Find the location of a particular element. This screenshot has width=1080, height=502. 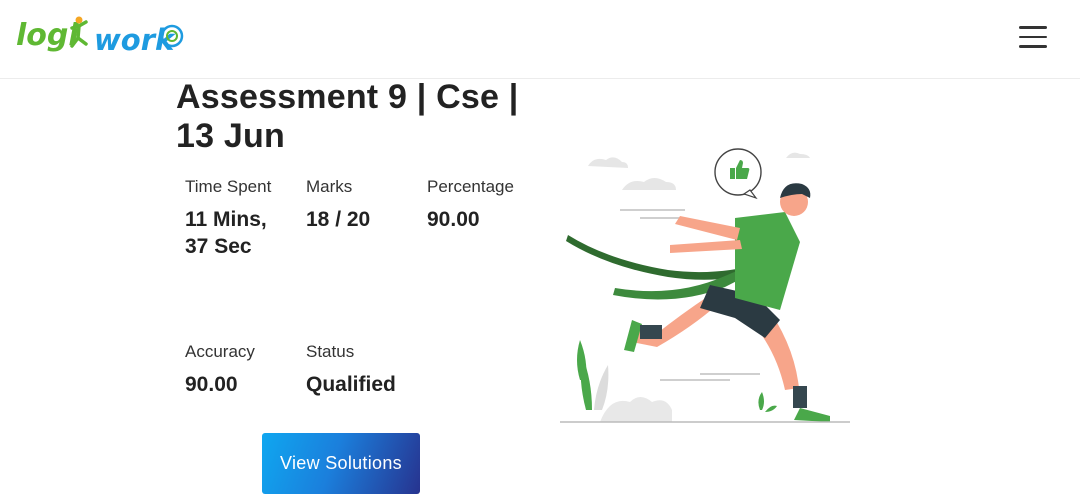

logiwork-logo-icon: logi work is located at coordinates (100, 36).